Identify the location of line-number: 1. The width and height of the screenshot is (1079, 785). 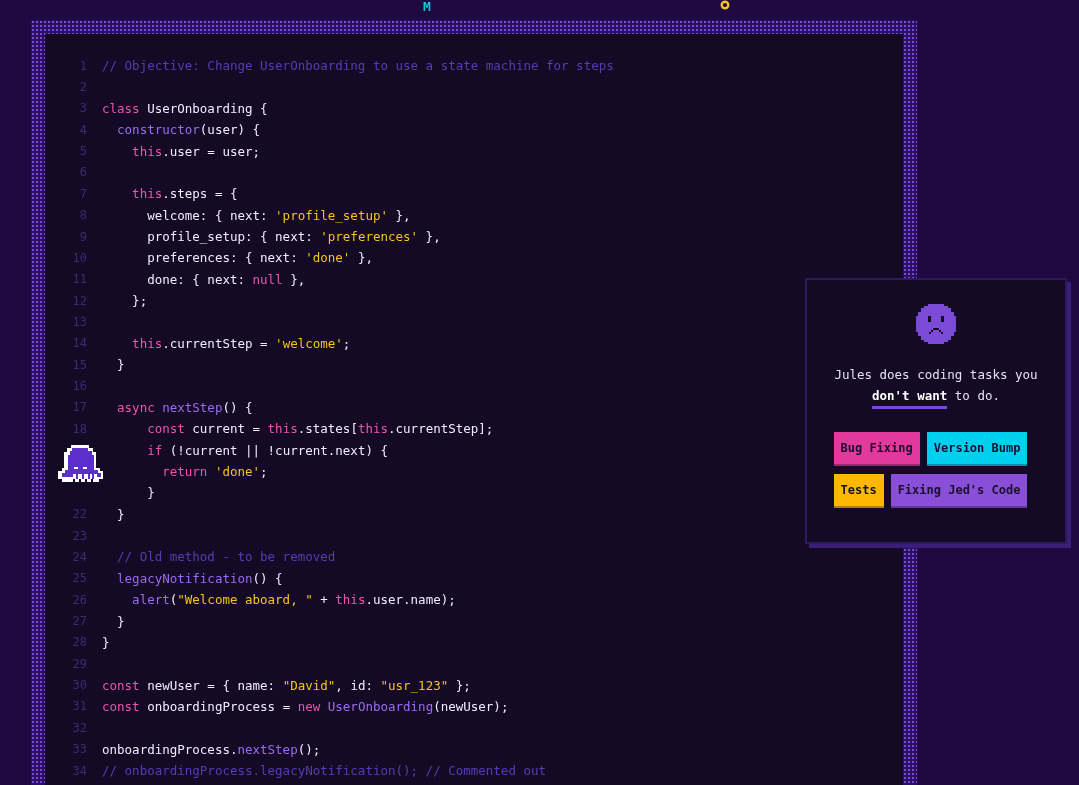
(82, 65).